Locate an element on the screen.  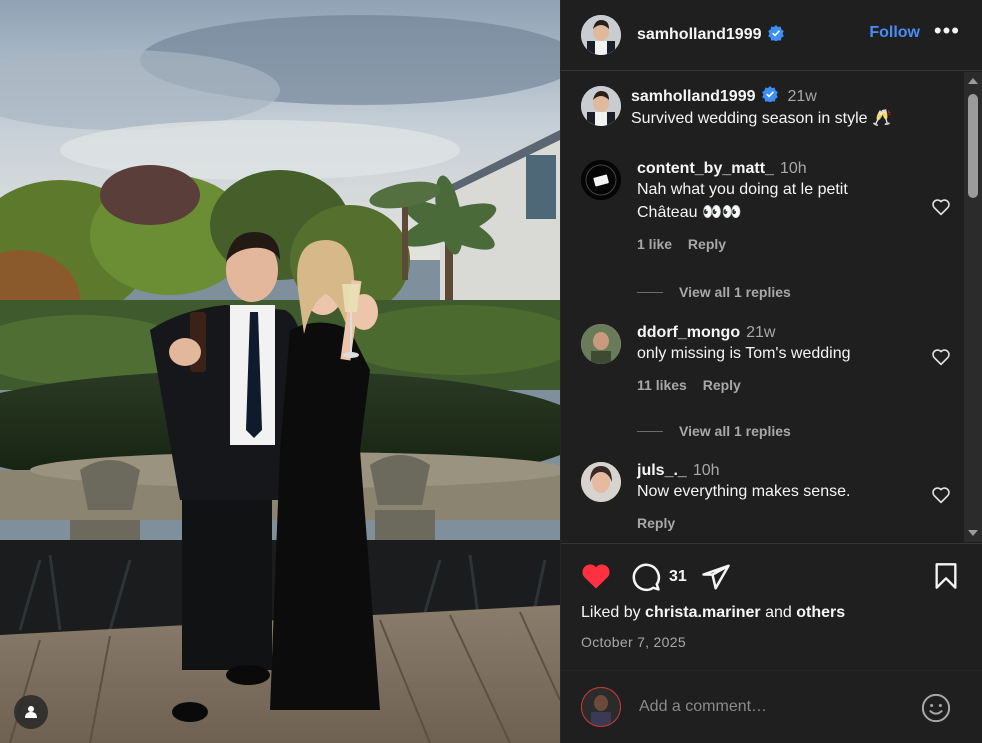
current-user-avatar is located at coordinates (601, 707).